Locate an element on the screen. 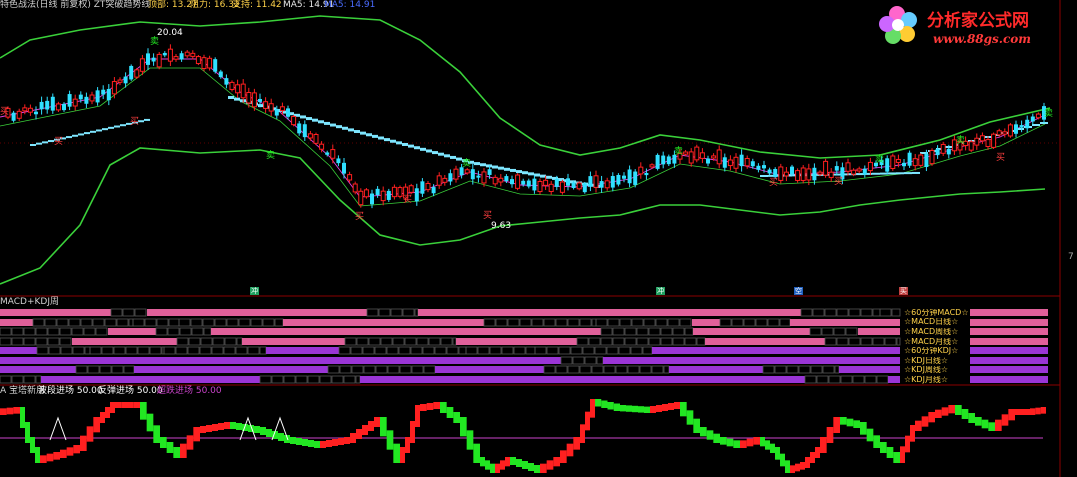 The height and width of the screenshot is (477, 1077). stripe-row-label: ☆60分钟KDJ☆ is located at coordinates (931, 351).